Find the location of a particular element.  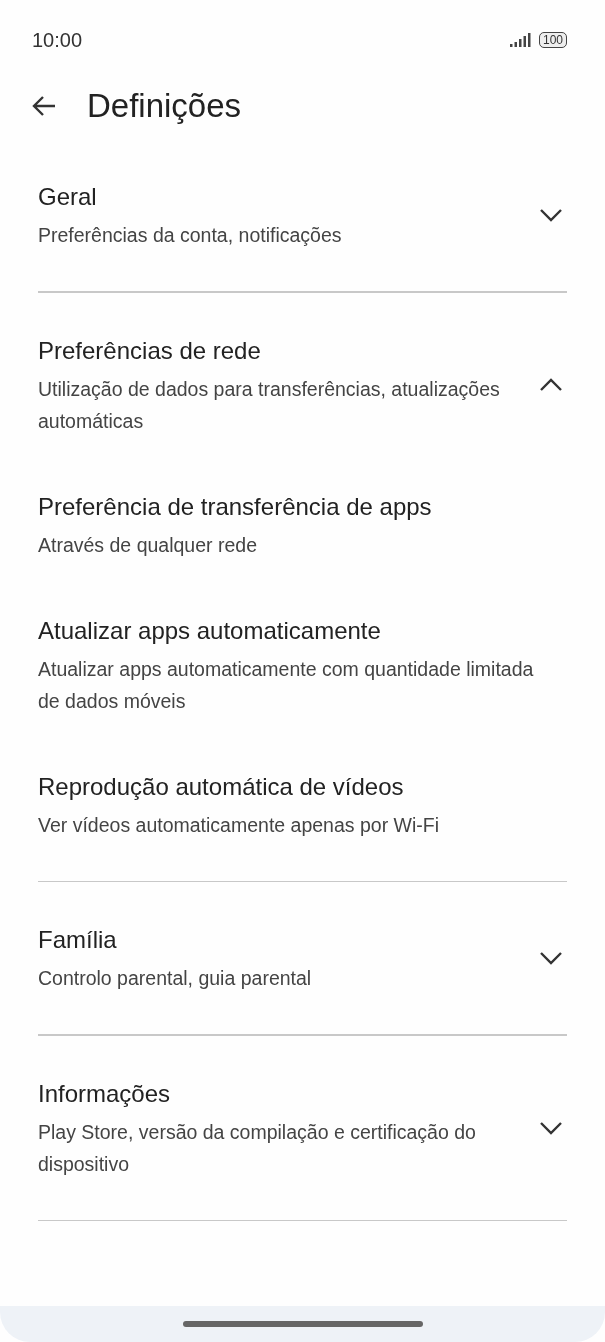

setting-title: Reprodução automática de vídeos is located at coordinates (302, 786).